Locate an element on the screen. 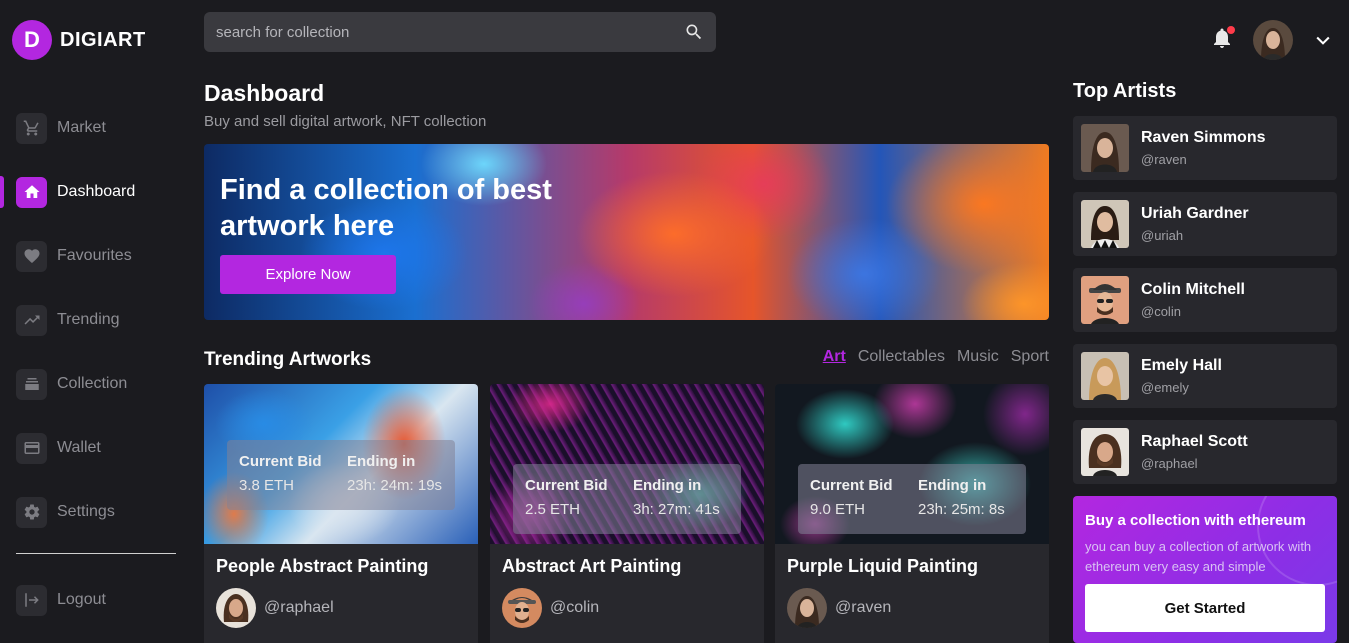  artist-item: Raphael Scott @raphael is located at coordinates (1205, 452).